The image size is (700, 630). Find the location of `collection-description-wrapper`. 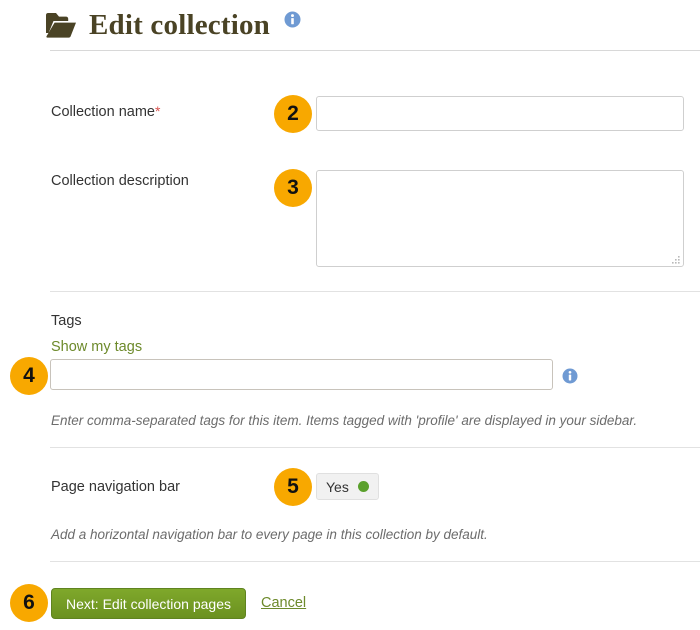

collection-description-wrapper is located at coordinates (500, 218).